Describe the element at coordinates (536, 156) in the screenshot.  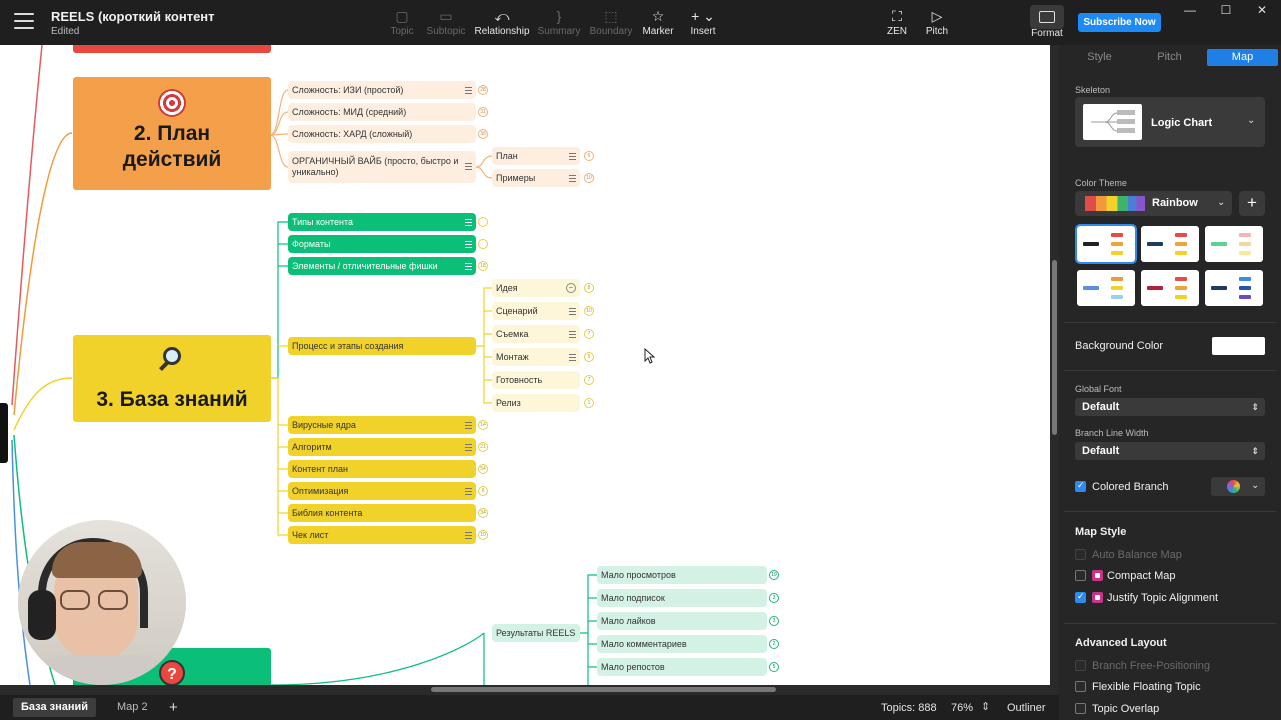
I see `topic-plan: План` at that location.